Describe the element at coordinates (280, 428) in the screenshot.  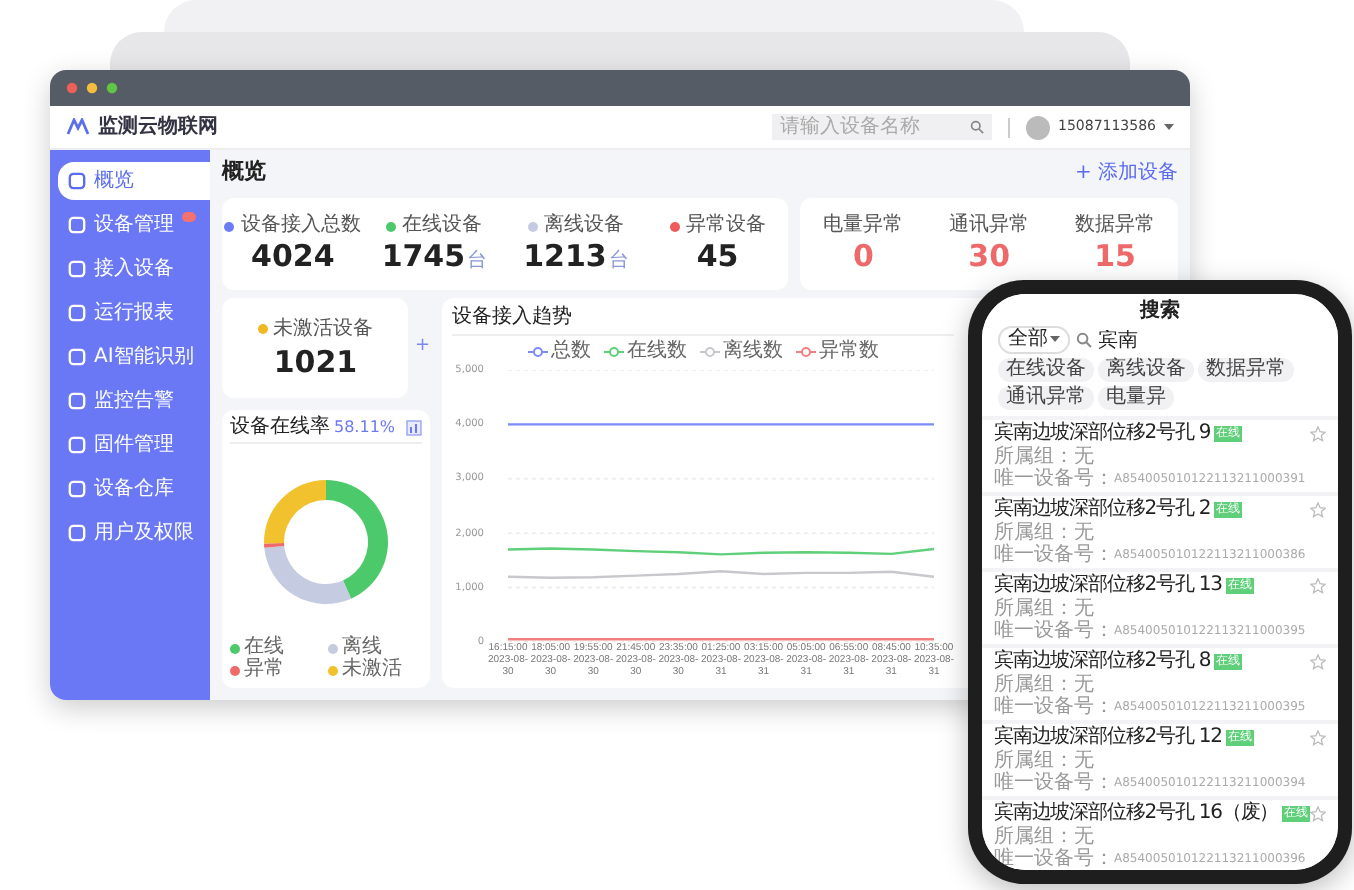
I see `card-title: 设备在线率` at that location.